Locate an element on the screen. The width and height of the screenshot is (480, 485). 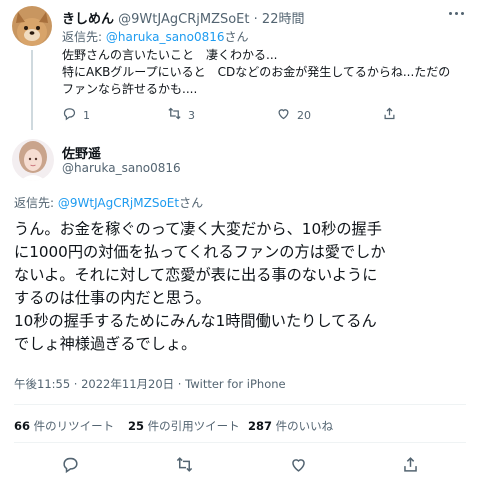
retweet-button is located at coordinates (184, 466).